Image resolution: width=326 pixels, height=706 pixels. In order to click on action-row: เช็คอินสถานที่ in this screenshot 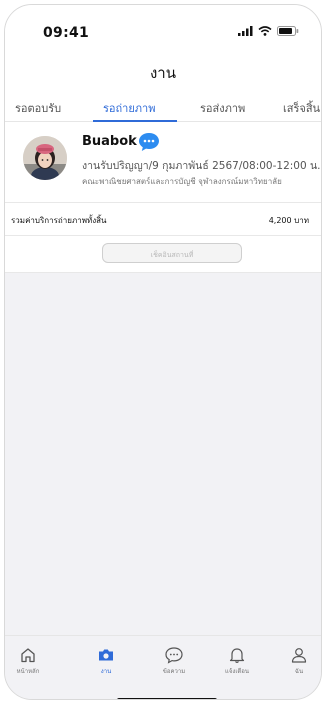, I will do `click(163, 254)`.